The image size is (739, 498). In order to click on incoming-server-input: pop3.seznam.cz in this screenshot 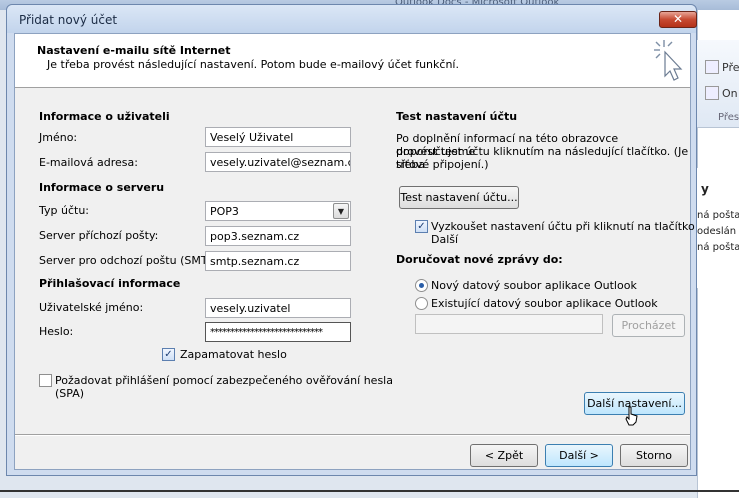, I will do `click(278, 236)`.